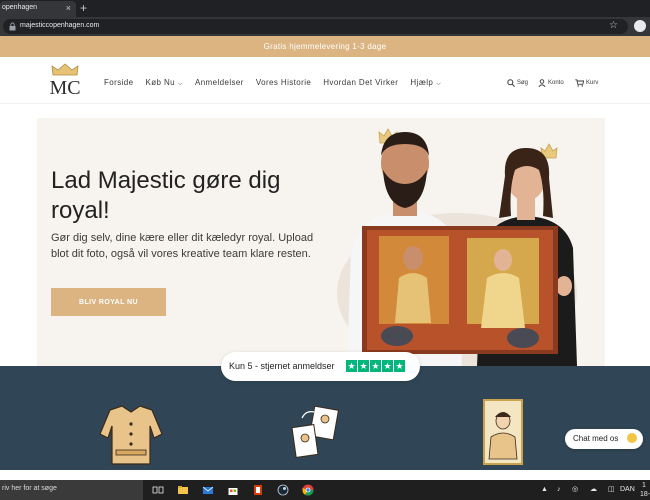 Image resolution: width=650 pixels, height=500 pixels. Describe the element at coordinates (544, 490) in the screenshot. I see `tray-overflow-icon: ▲` at that location.